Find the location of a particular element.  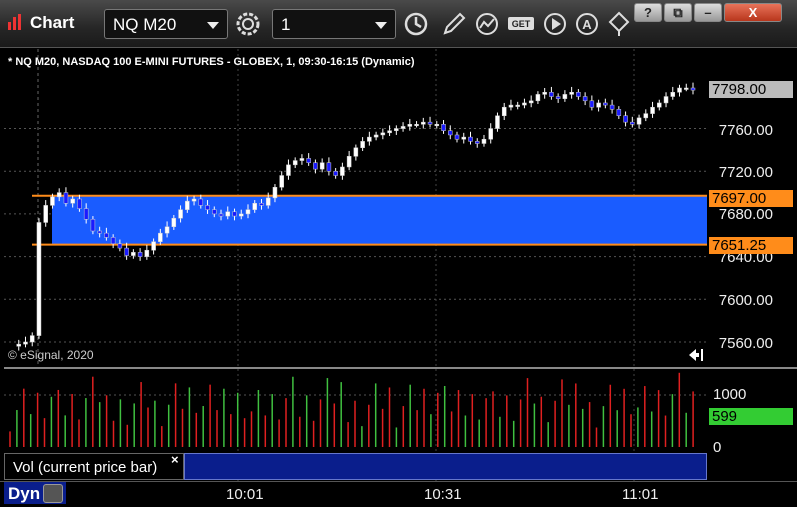

alert-icon: A is located at coordinates (587, 24).